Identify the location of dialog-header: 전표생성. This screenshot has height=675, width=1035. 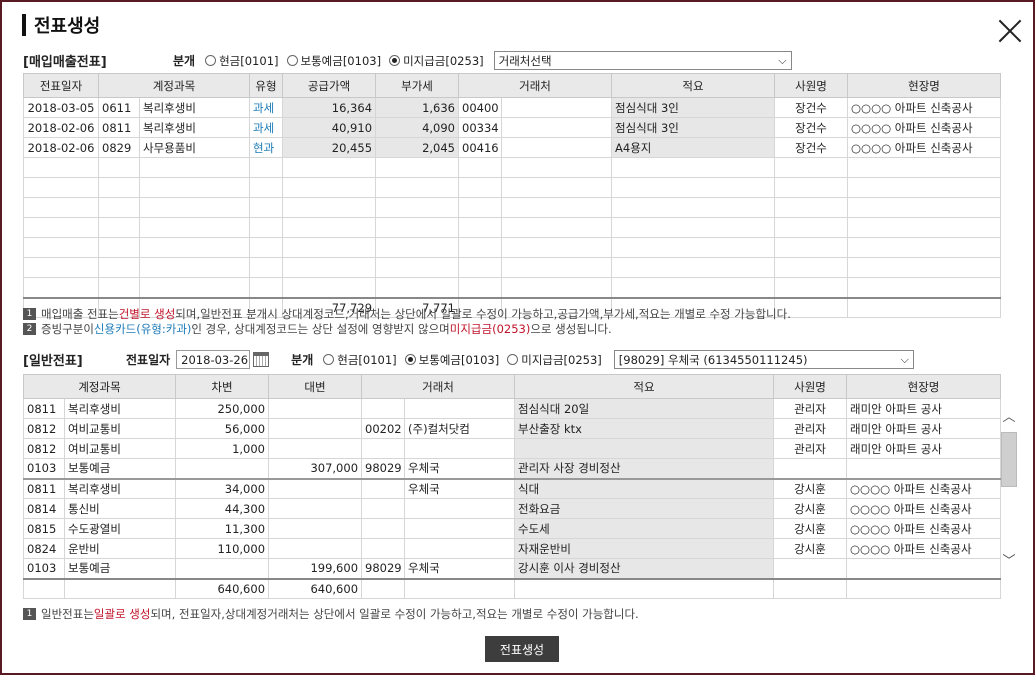
(61, 25).